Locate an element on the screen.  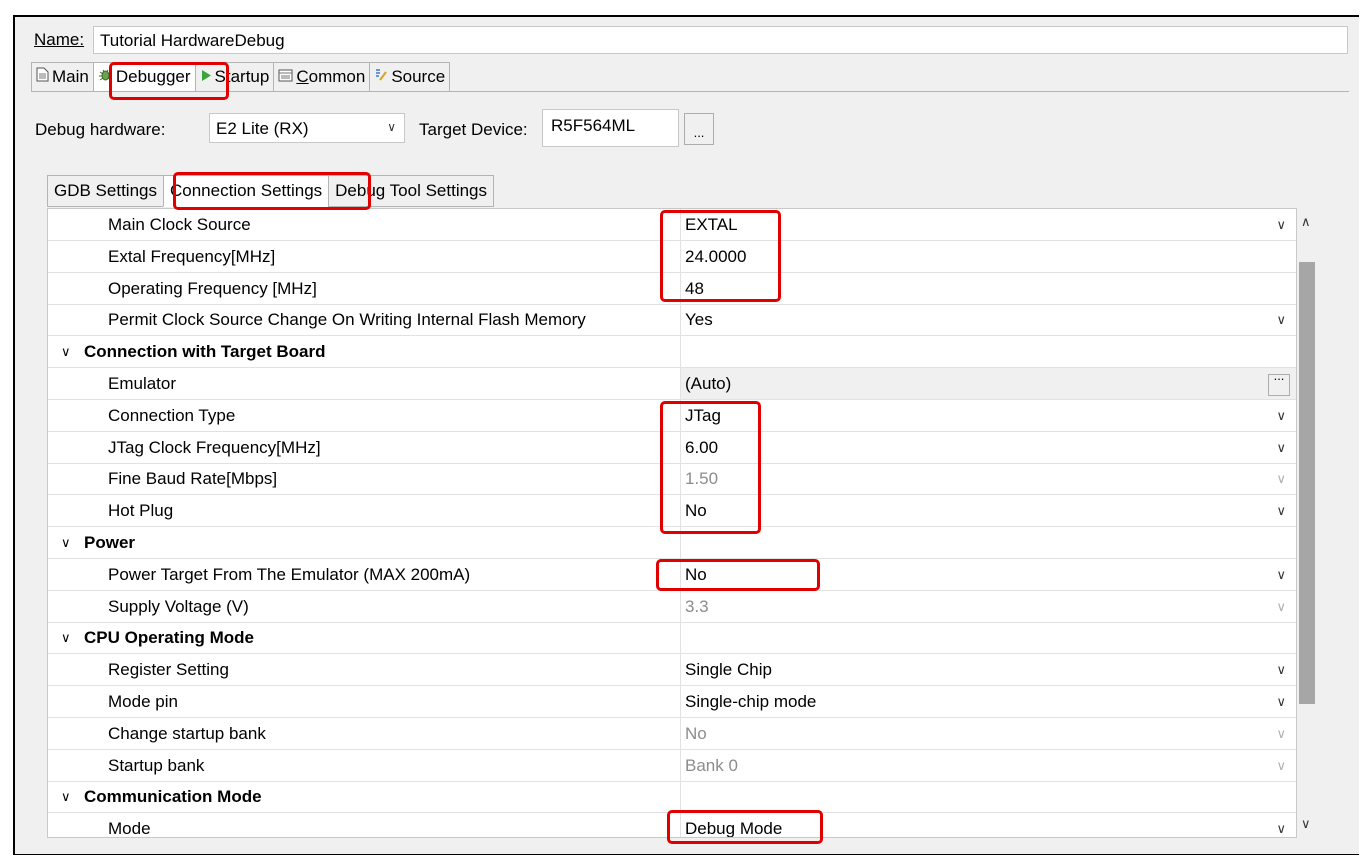
property-value: EXTAL ∨ is located at coordinates (988, 224).